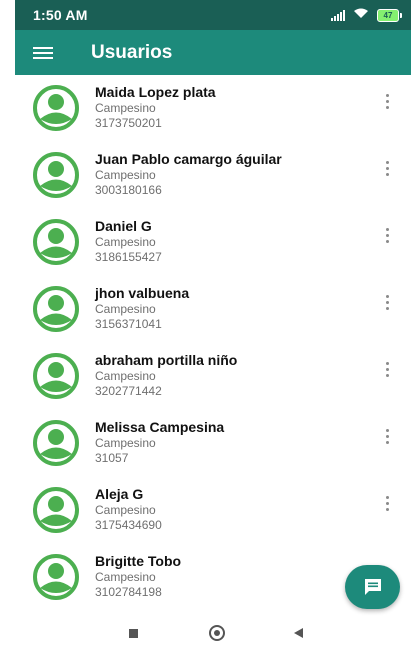 This screenshot has height=648, width=411. I want to click on hamburger-menu-icon, so click(43, 53).